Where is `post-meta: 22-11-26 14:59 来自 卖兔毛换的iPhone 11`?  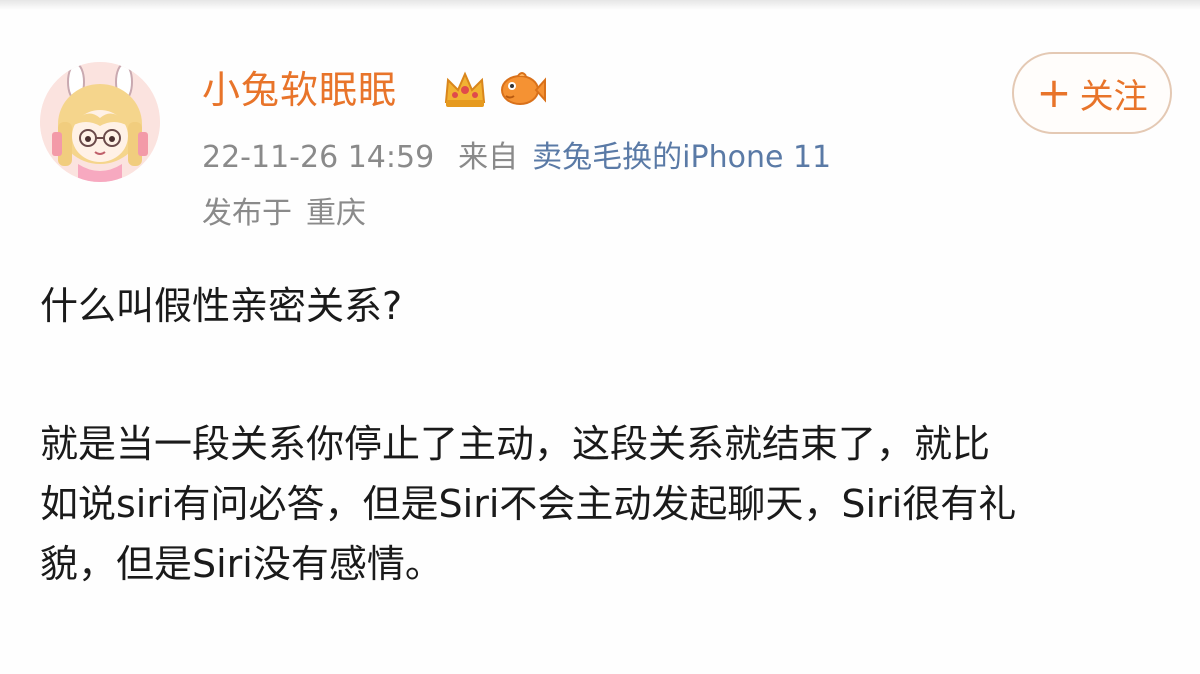
post-meta: 22-11-26 14:59 来自 卖兔毛换的iPhone 11 is located at coordinates (516, 158).